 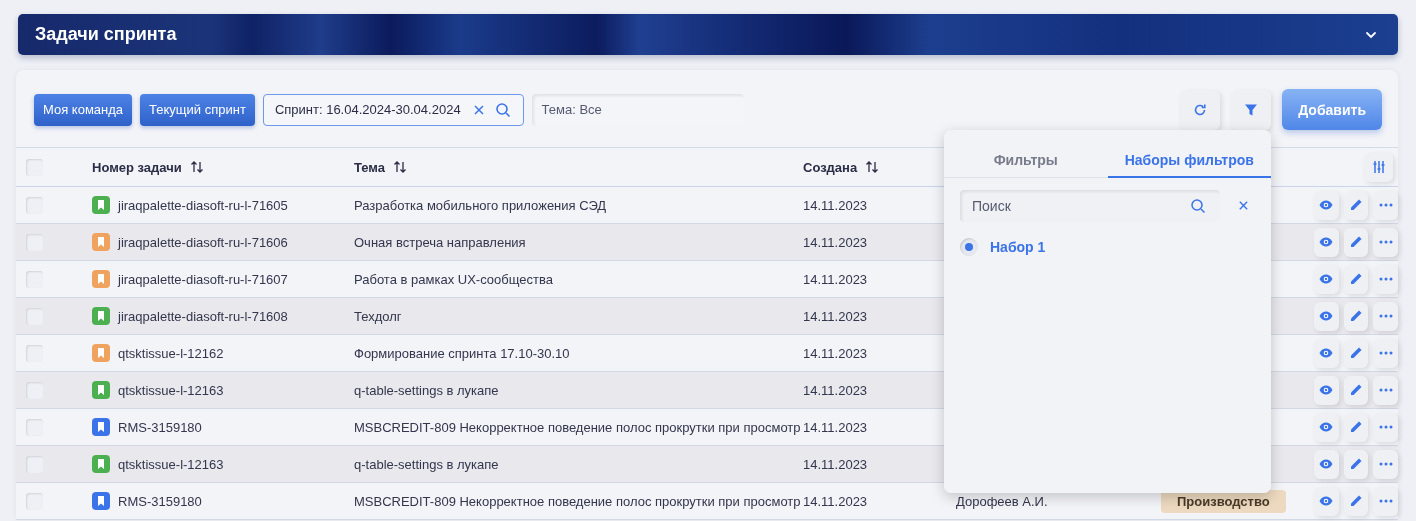 What do you see at coordinates (1378, 167) in the screenshot?
I see `column-settings-button` at bounding box center [1378, 167].